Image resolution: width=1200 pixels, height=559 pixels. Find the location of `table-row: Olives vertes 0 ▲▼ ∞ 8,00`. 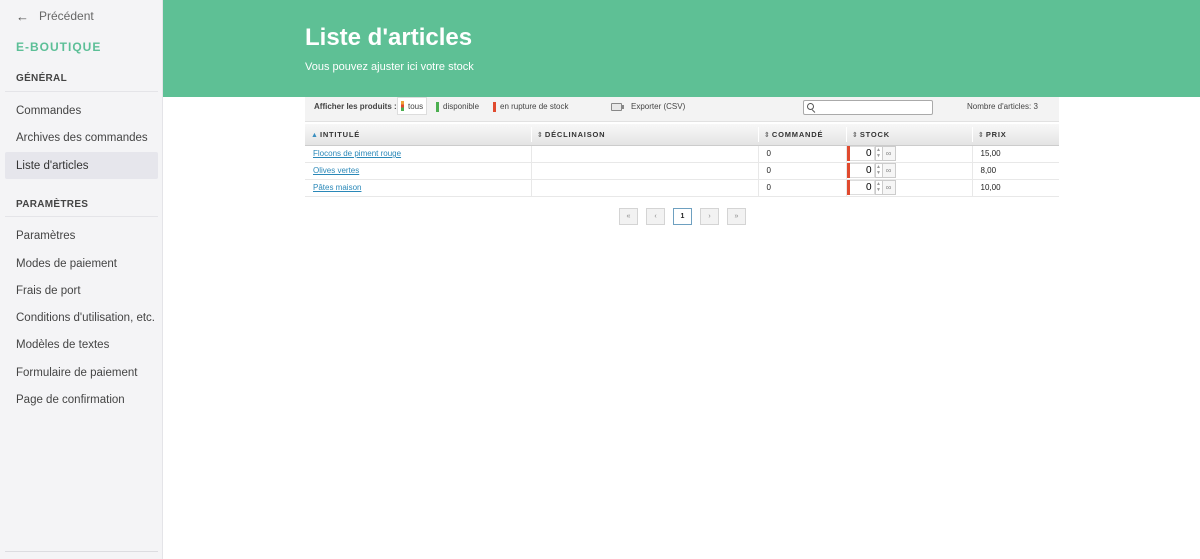

table-row: Olives vertes 0 ▲▼ ∞ 8,00 is located at coordinates (682, 171).